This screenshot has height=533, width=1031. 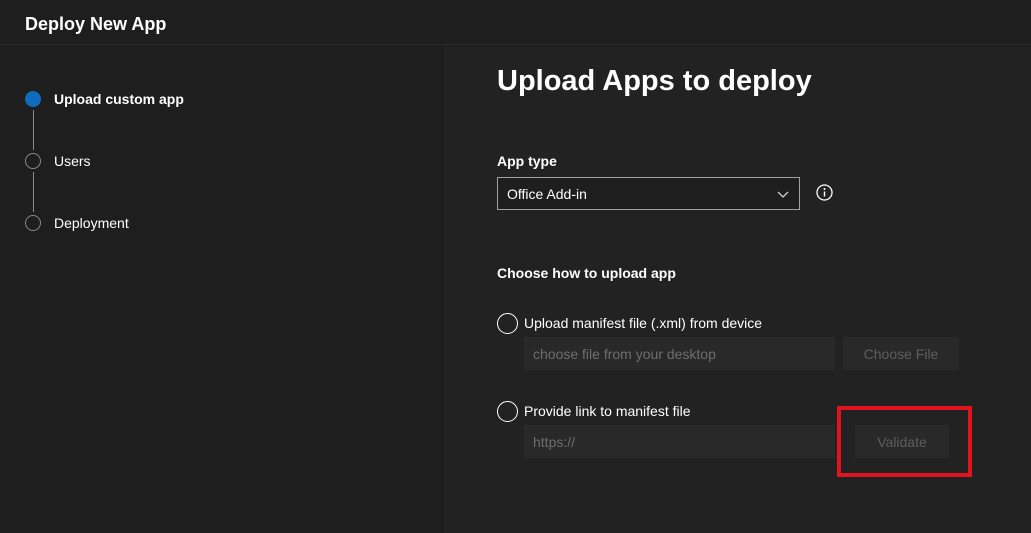 What do you see at coordinates (643, 323) in the screenshot?
I see `radio-label: Upload manifest file (.xml) from device` at bounding box center [643, 323].